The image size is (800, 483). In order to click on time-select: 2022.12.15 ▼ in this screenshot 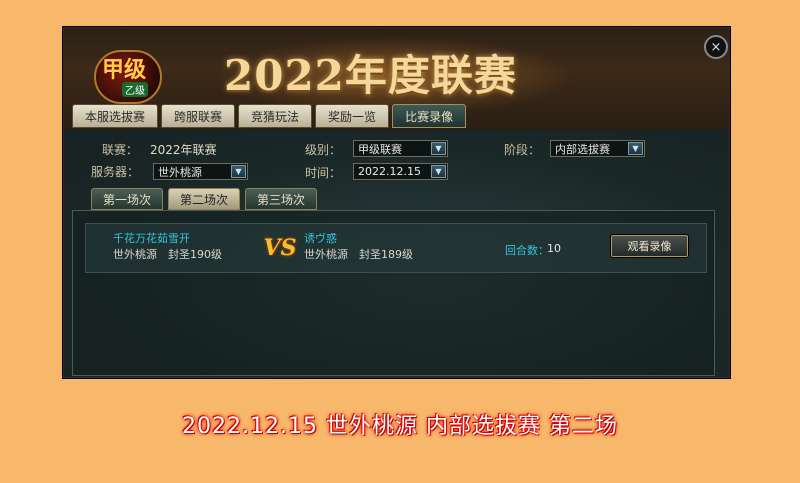, I will do `click(400, 171)`.